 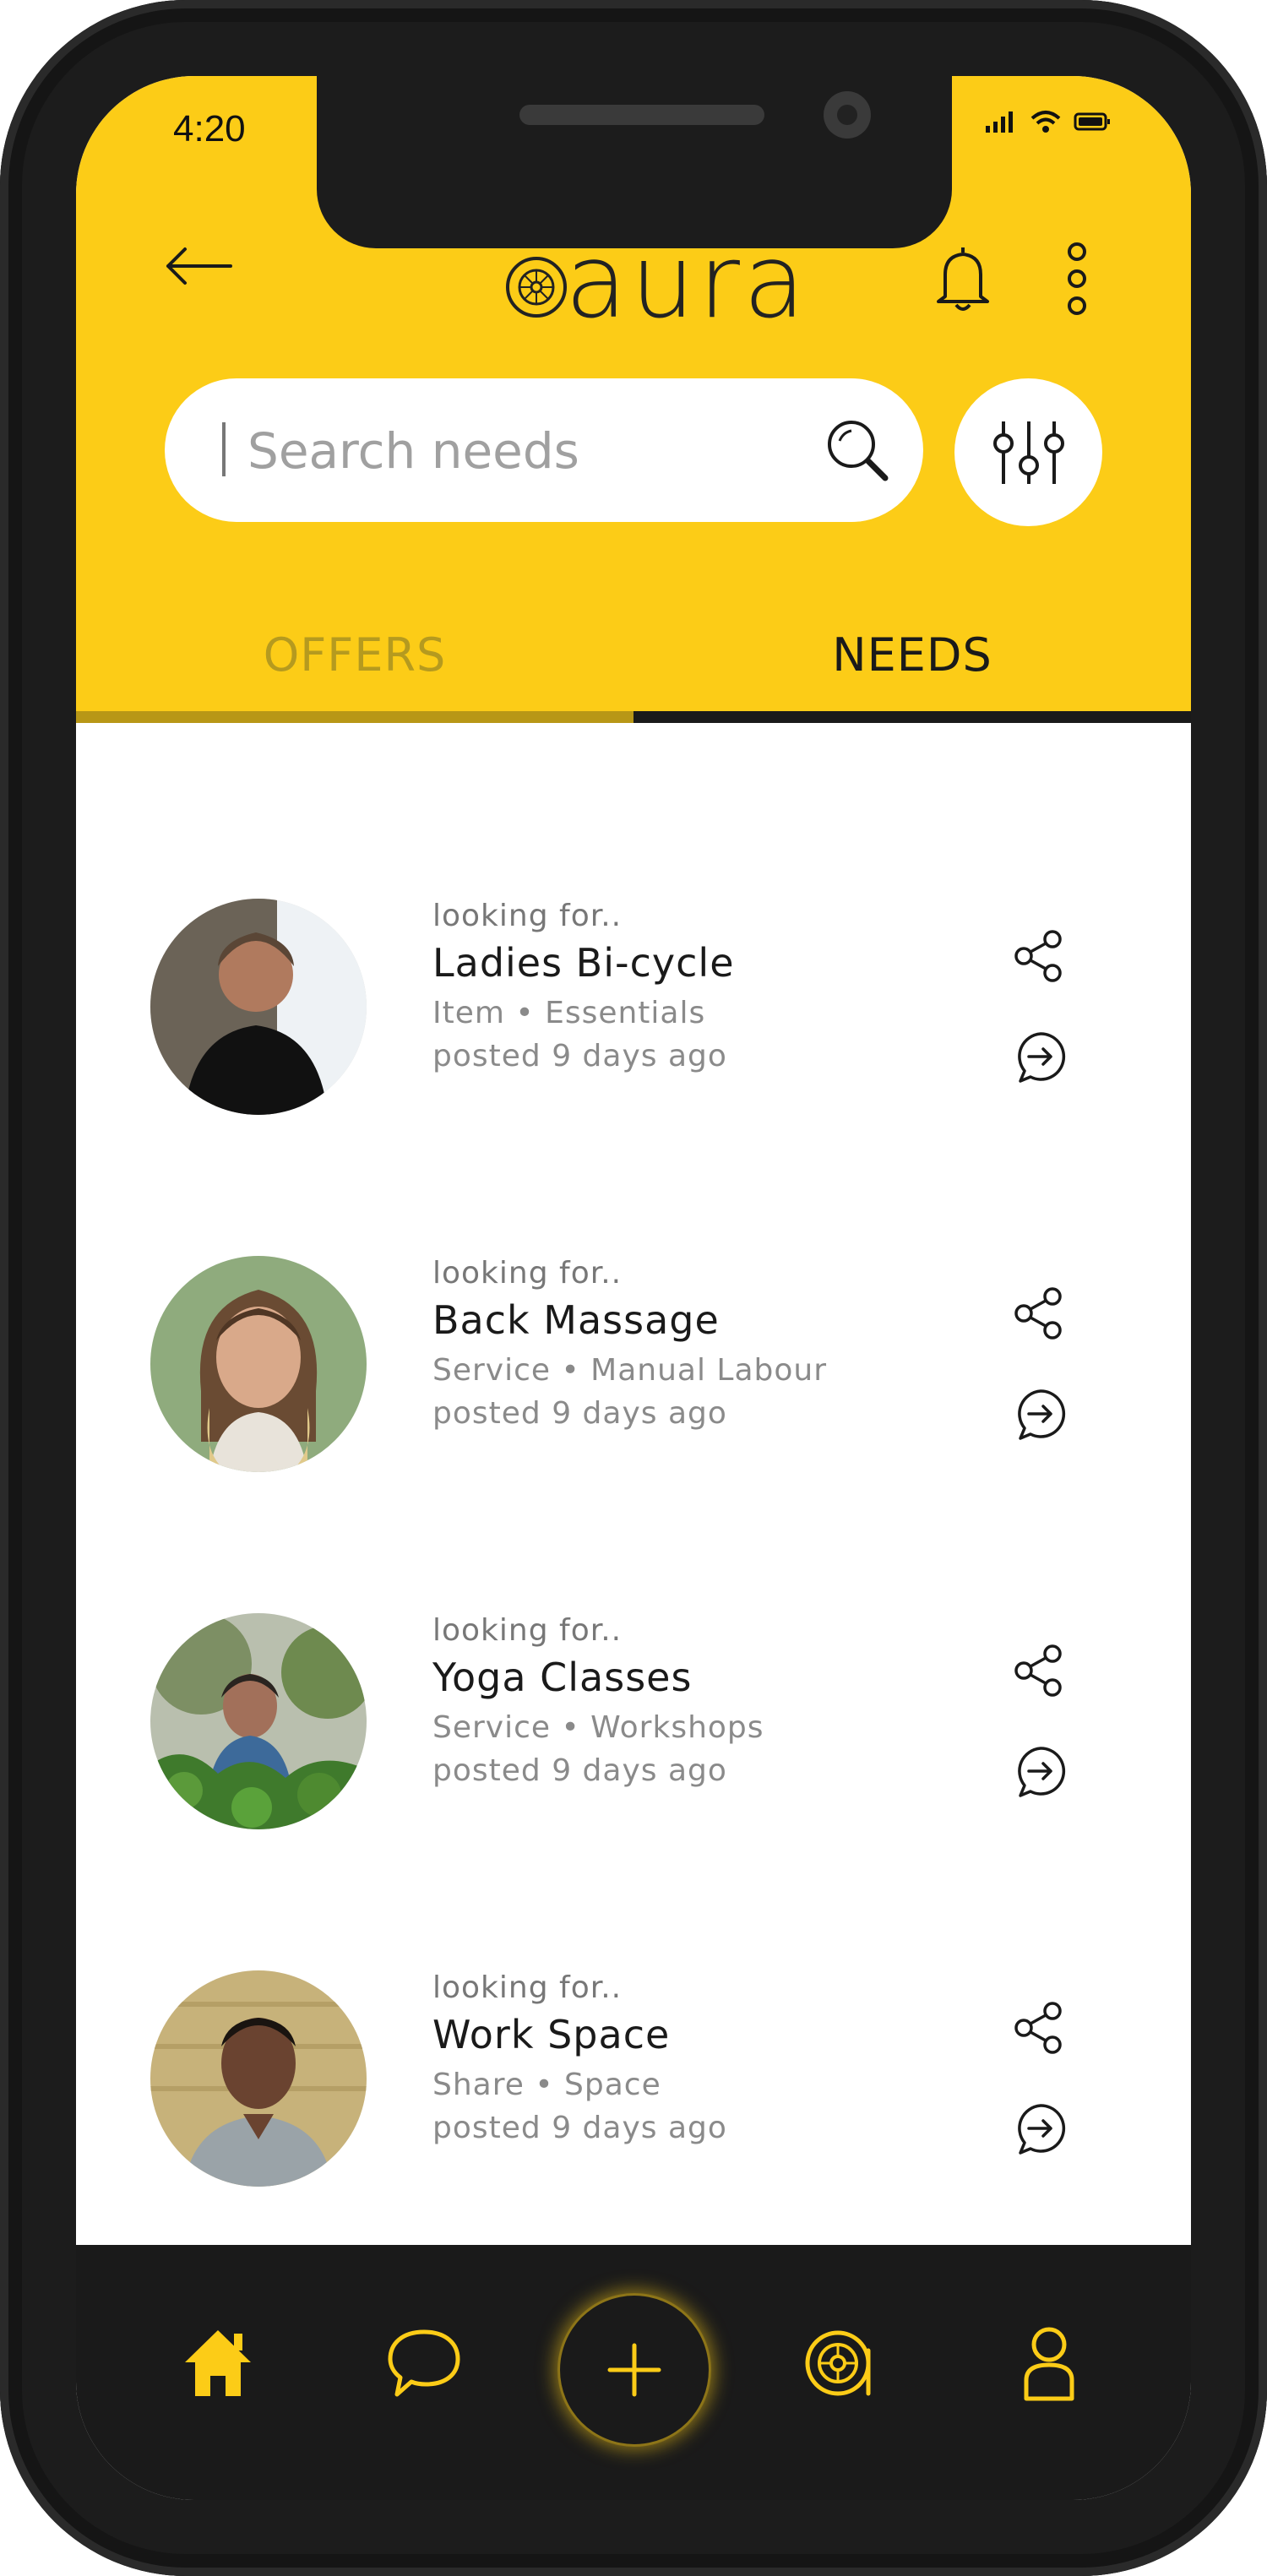 What do you see at coordinates (847, 115) in the screenshot?
I see `front-camera` at bounding box center [847, 115].